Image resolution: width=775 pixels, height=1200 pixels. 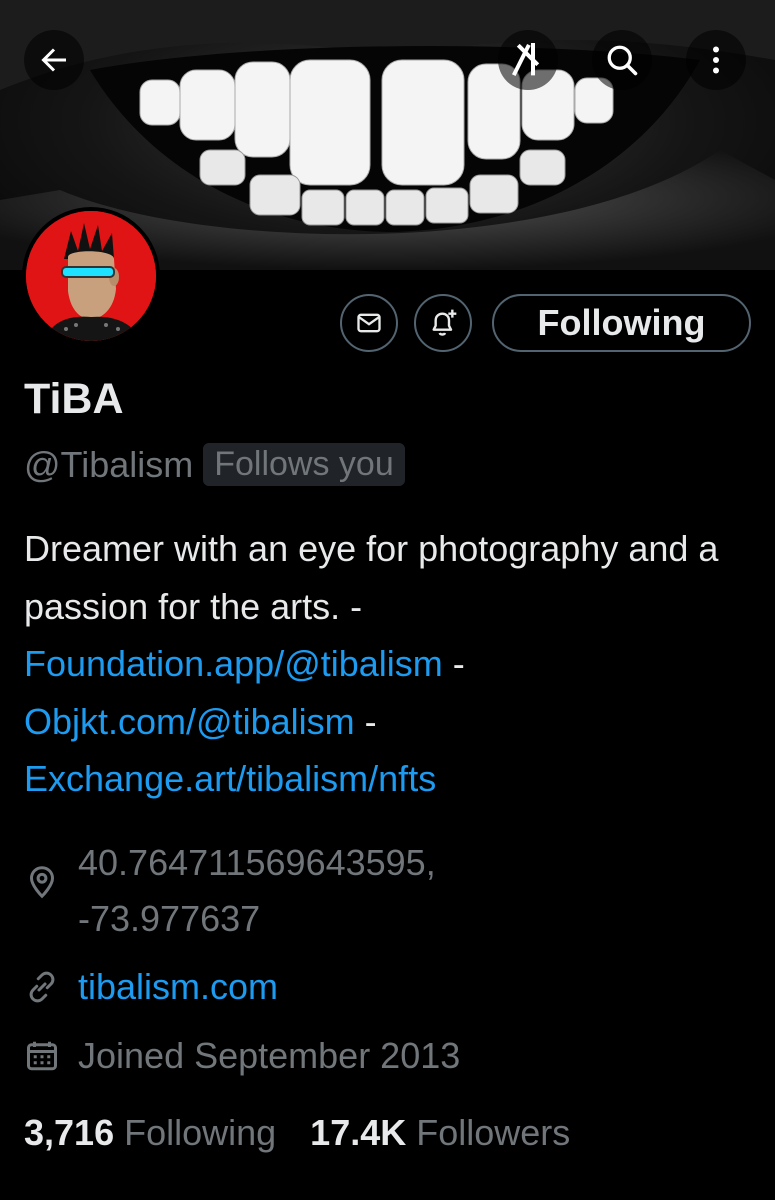 I want to click on search-button, so click(x=622, y=60).